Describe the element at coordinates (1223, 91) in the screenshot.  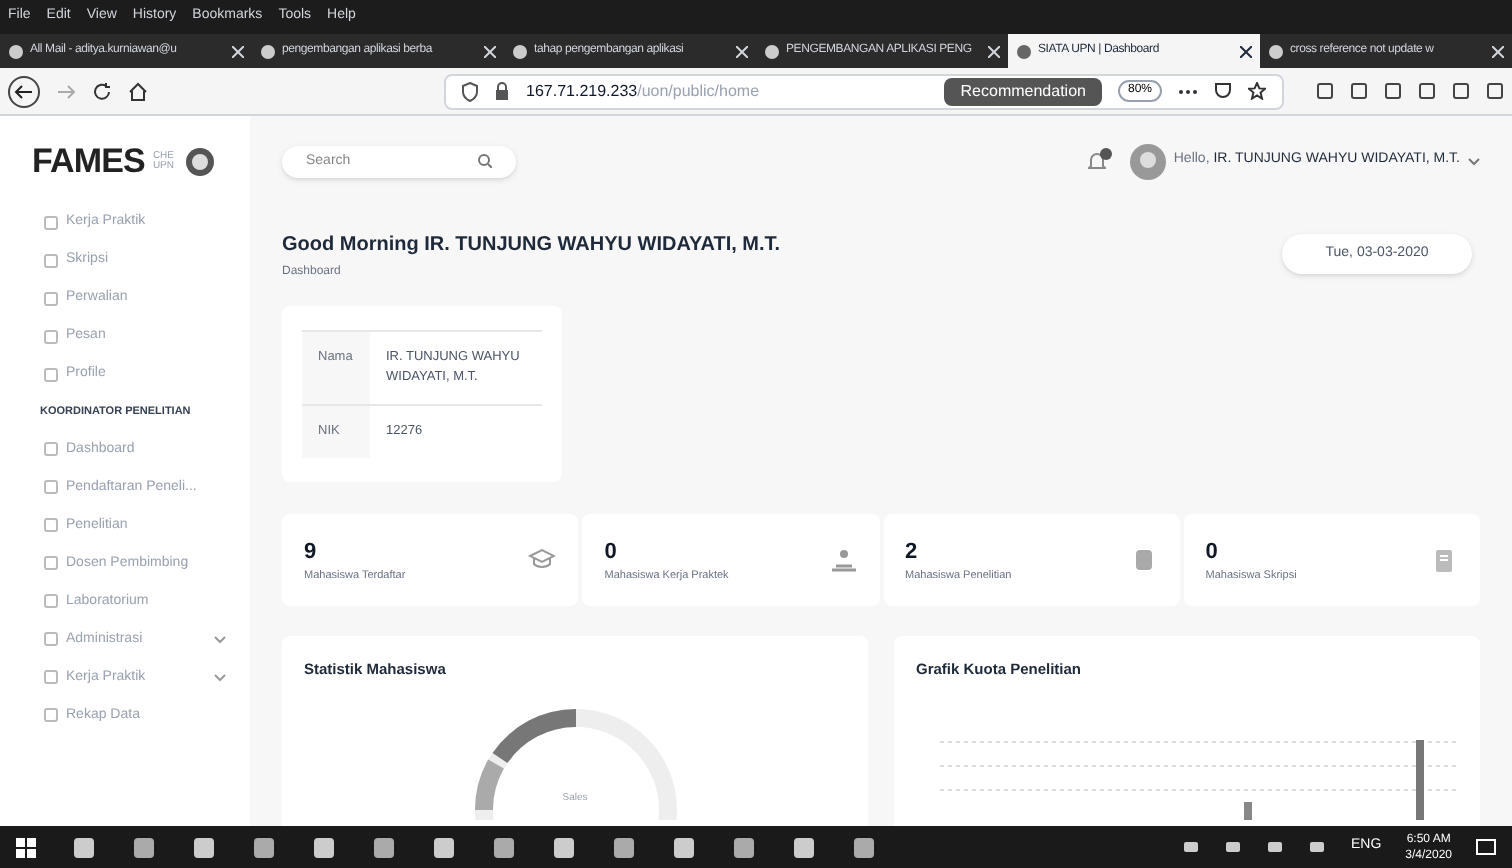
I see `pocket-icon` at that location.